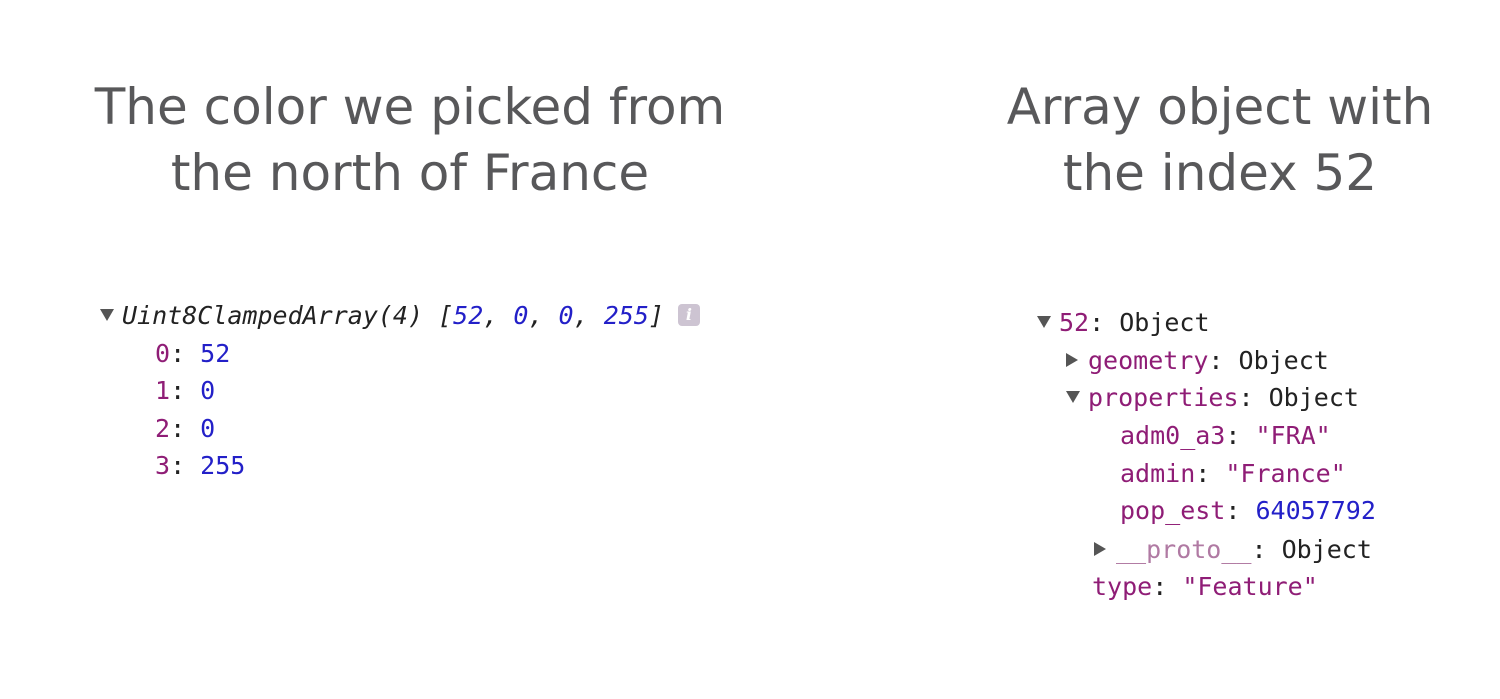  I want to click on properties-key: properties, so click(1163, 397).